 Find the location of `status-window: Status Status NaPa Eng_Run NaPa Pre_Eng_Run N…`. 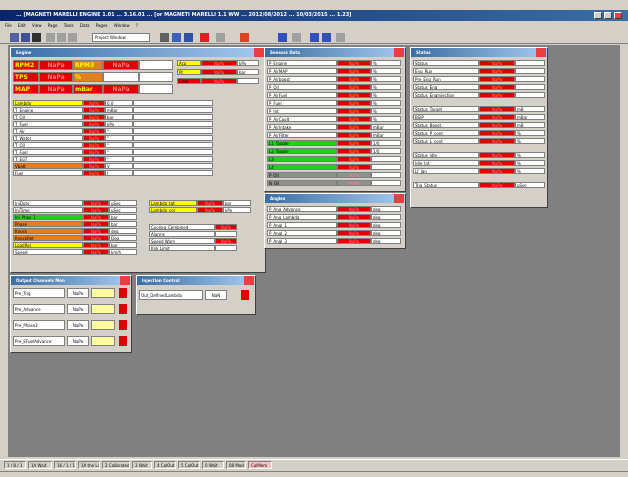

status-window: Status Status NaPa Eng_Run NaPa Pre_Eng_Run N… is located at coordinates (479, 127).